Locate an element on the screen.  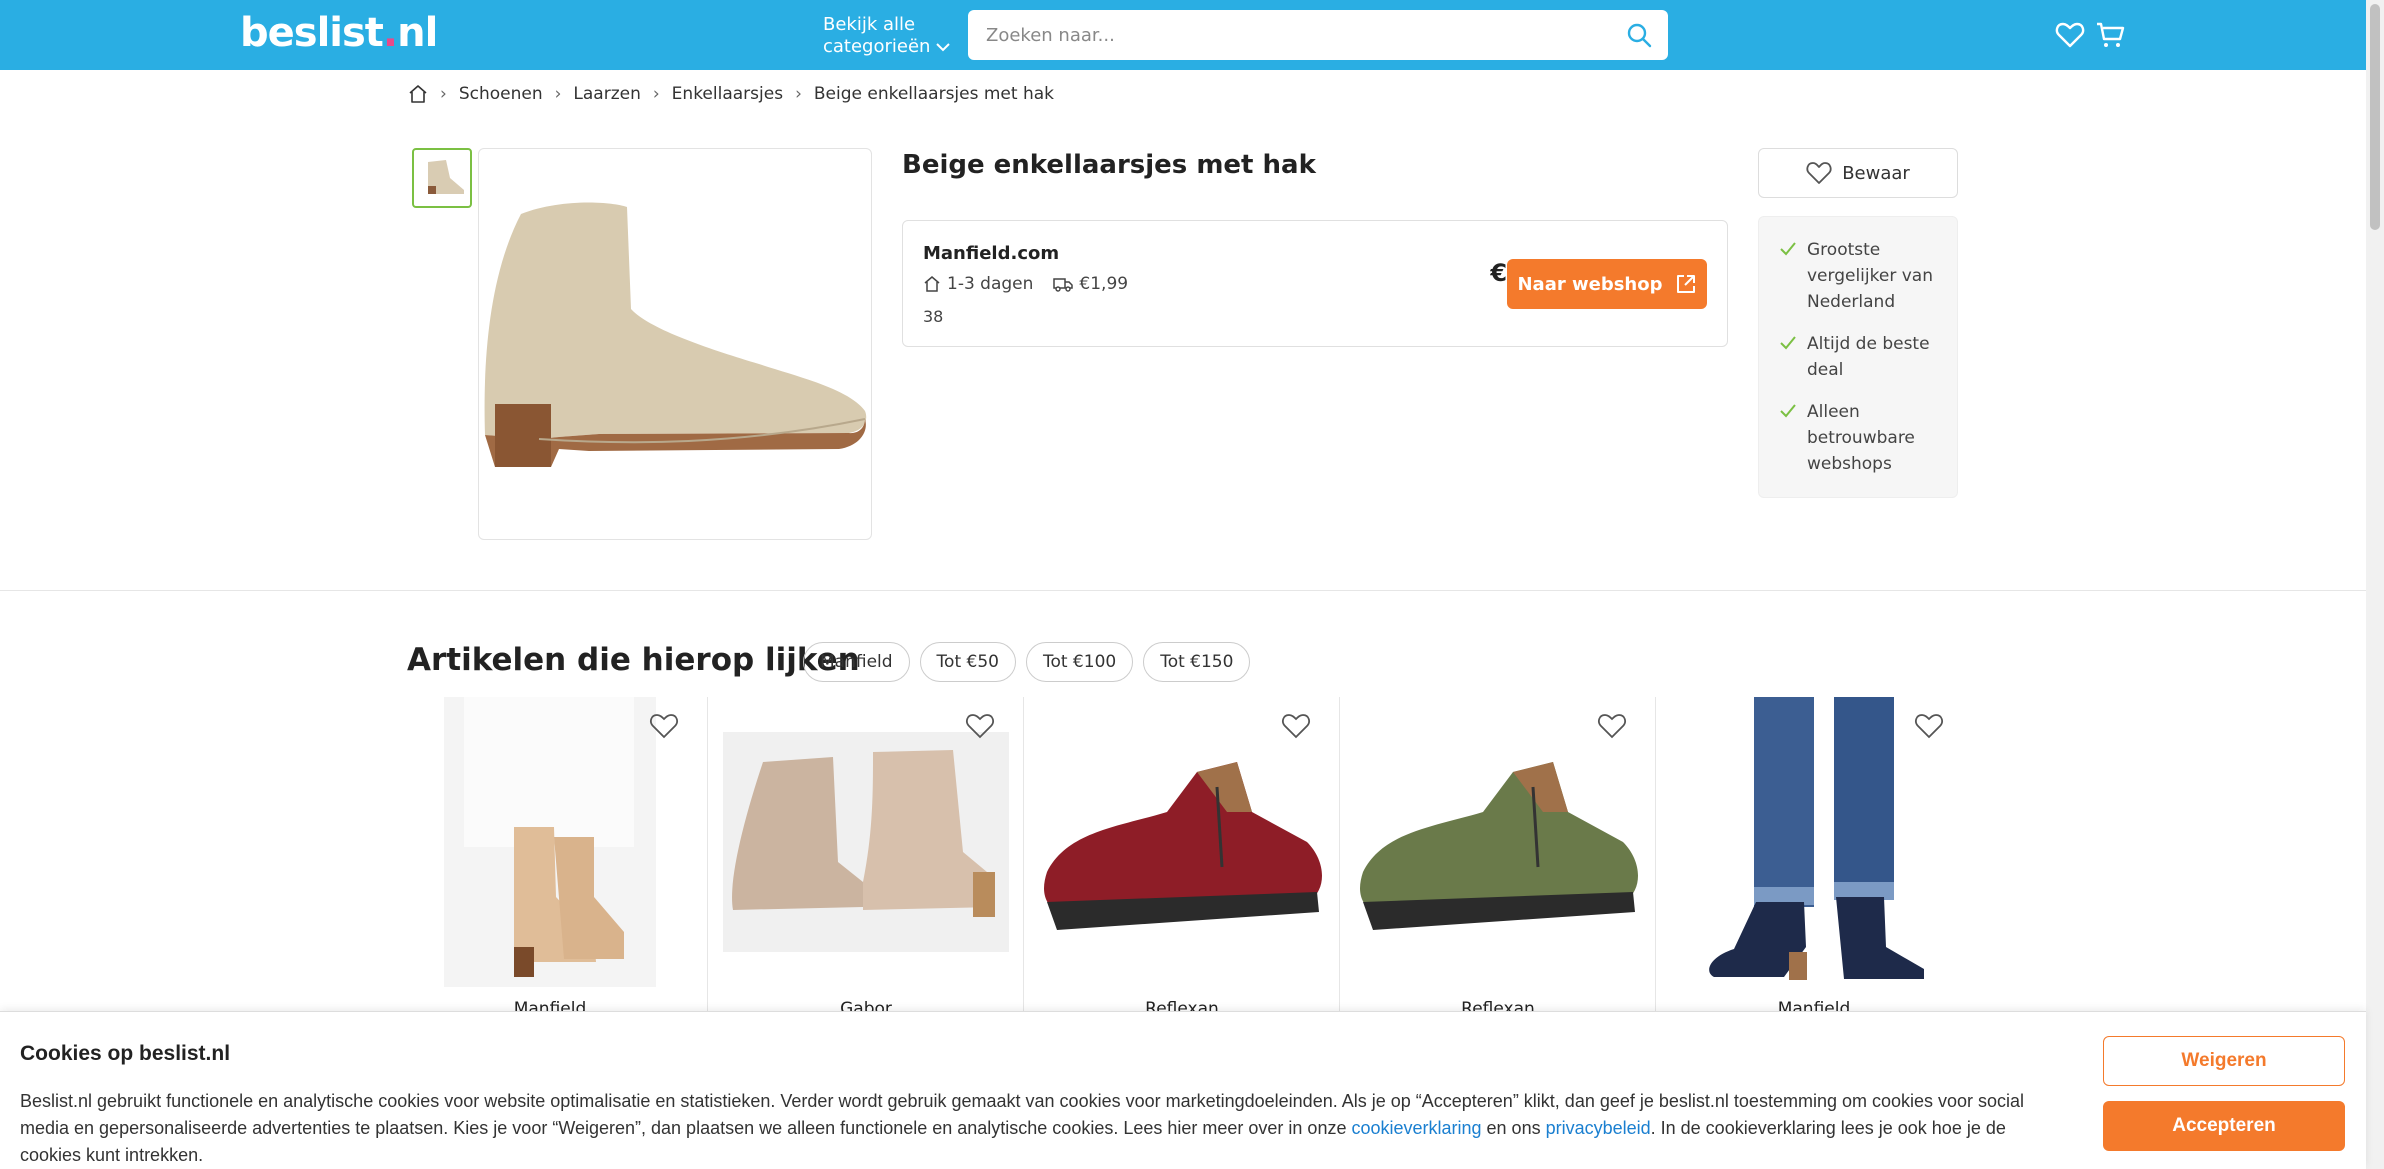
chip-manfield: Manfield is located at coordinates (856, 662).